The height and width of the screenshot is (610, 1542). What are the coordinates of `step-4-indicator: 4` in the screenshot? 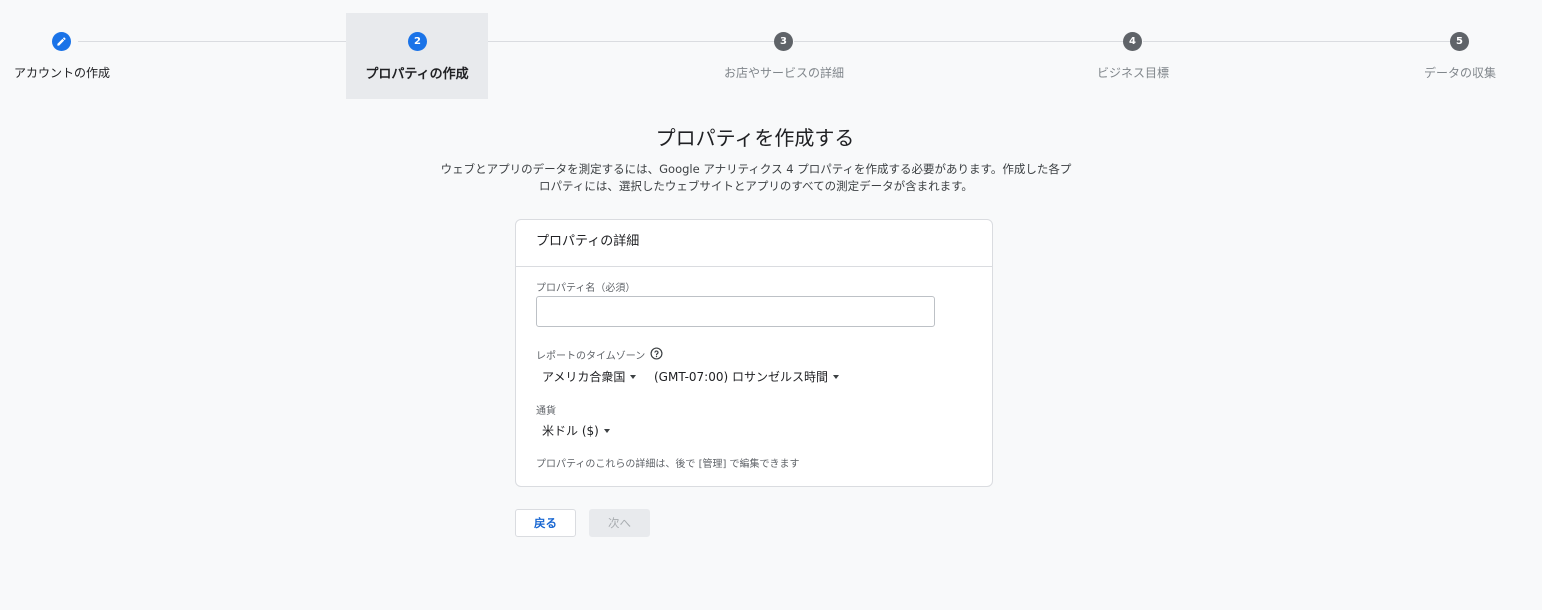 It's located at (1132, 41).